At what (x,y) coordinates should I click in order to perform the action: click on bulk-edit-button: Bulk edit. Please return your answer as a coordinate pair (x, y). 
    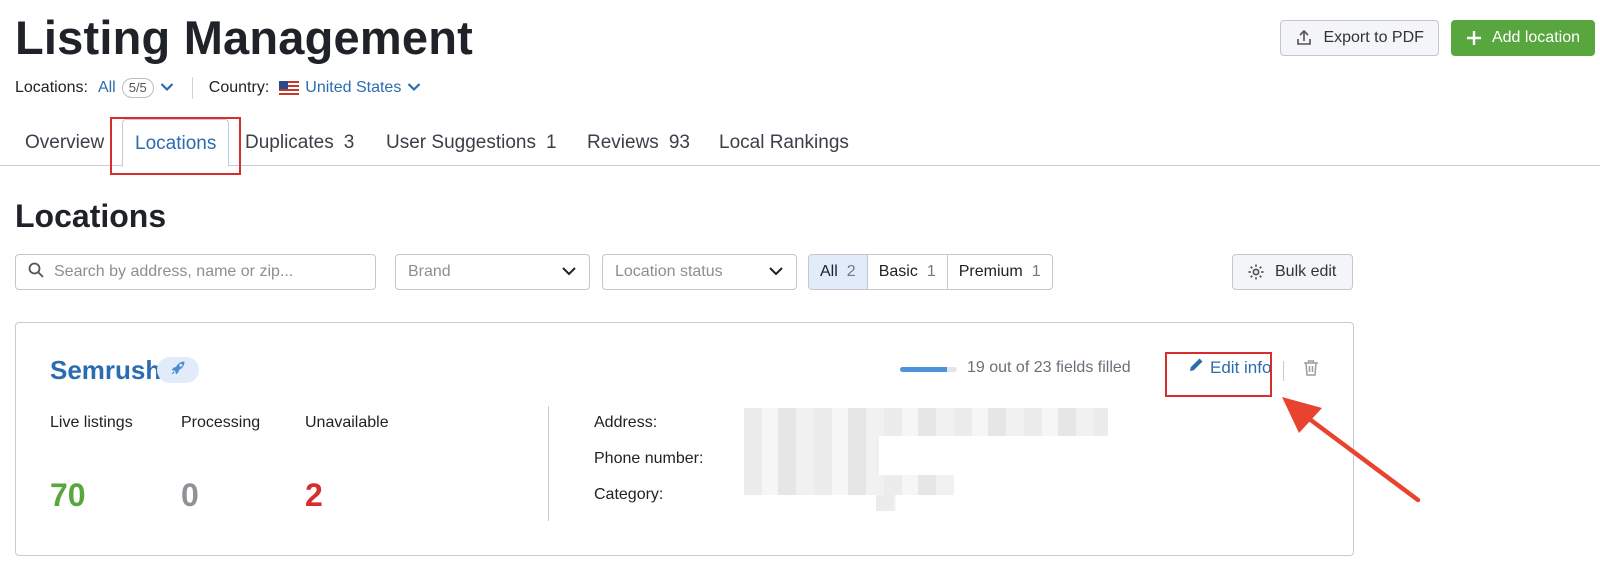
    Looking at the image, I should click on (1292, 272).